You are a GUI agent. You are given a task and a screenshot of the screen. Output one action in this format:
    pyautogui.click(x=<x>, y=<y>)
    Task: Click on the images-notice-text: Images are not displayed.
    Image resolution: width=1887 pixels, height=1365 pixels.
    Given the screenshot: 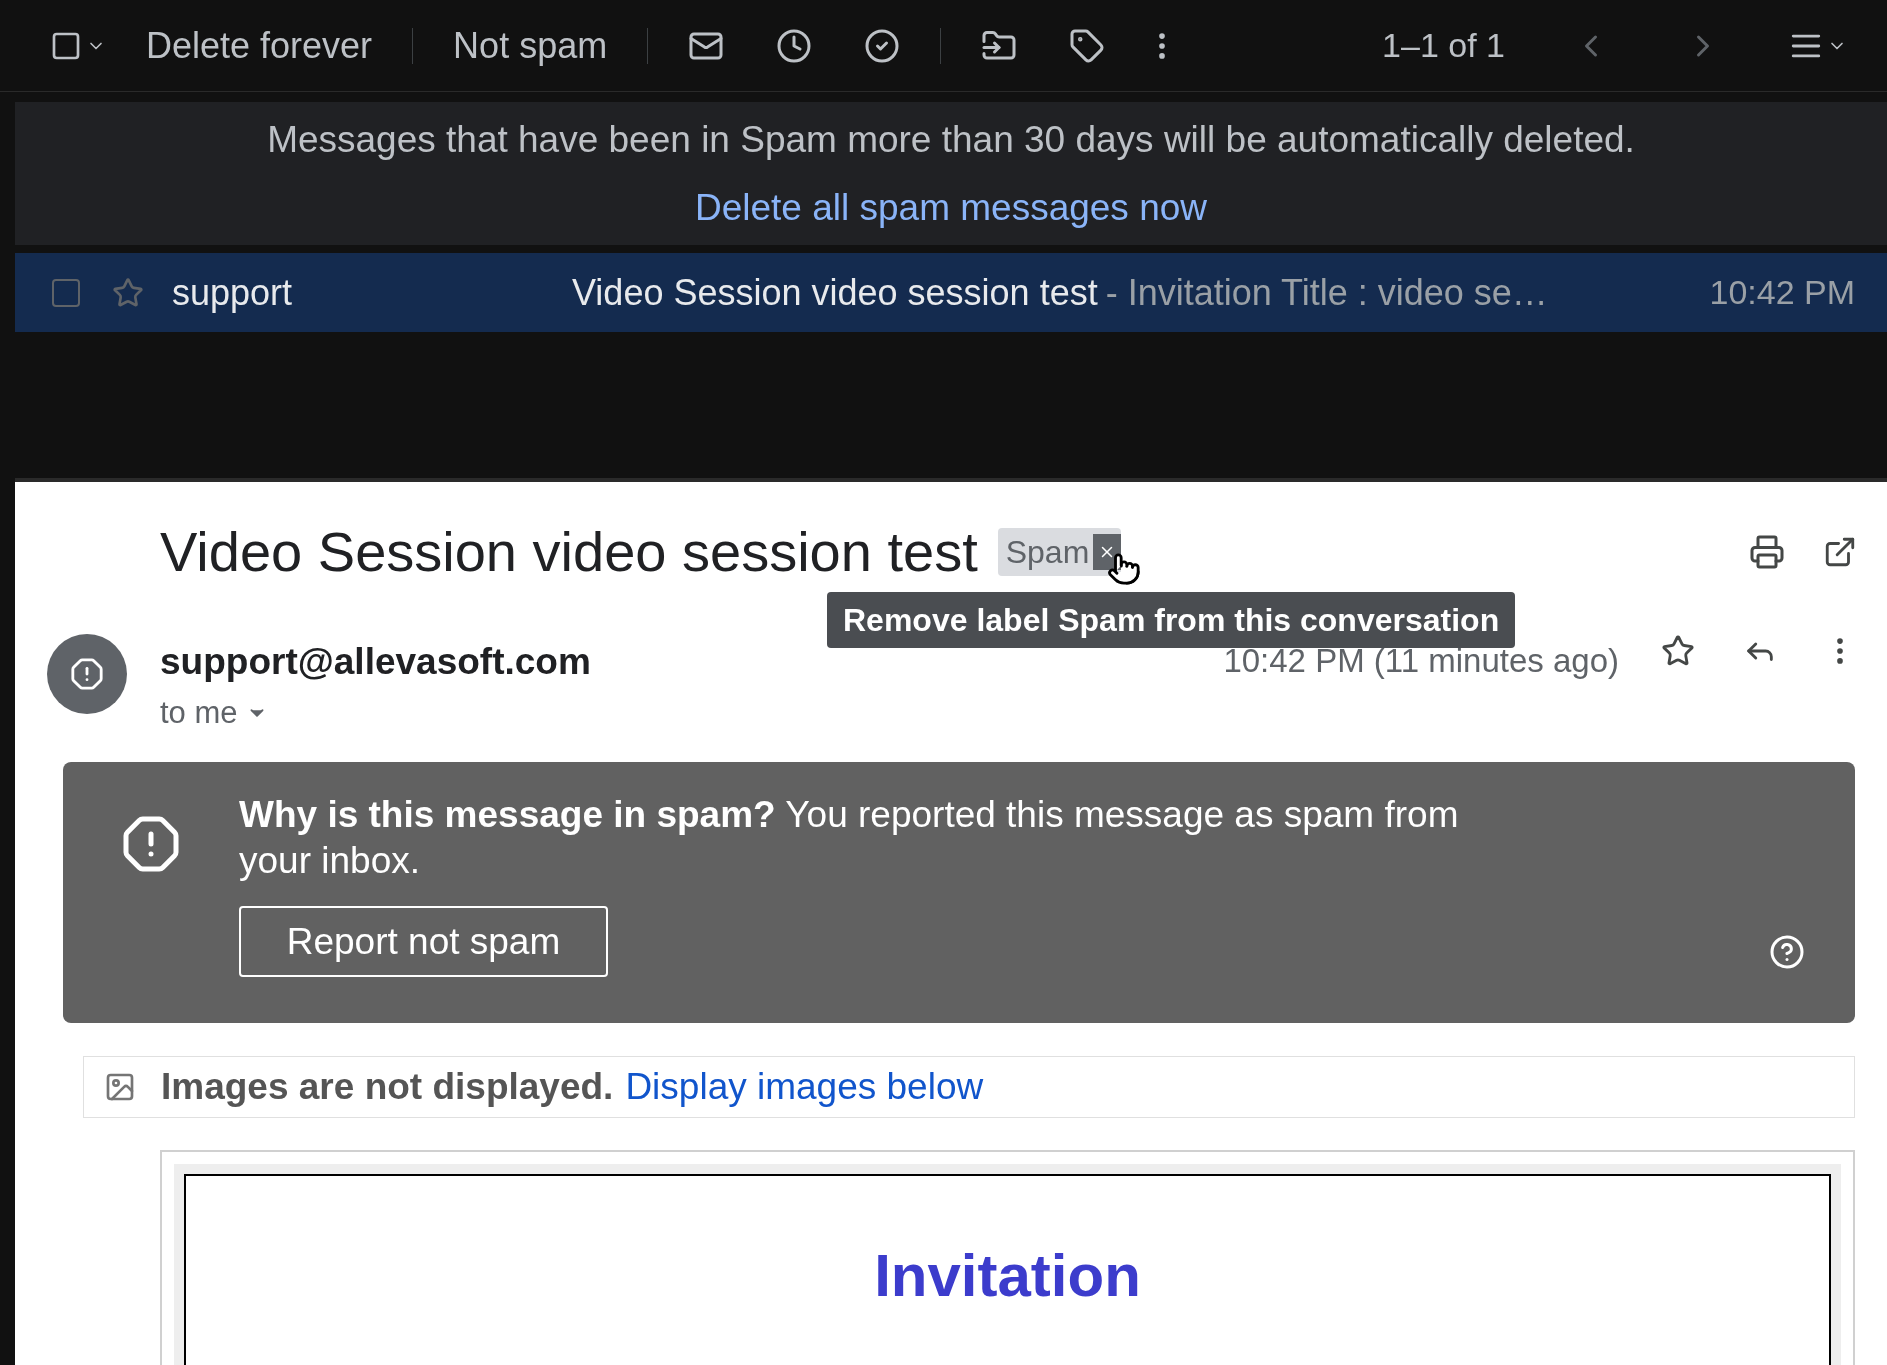 What is the action you would take?
    pyautogui.click(x=387, y=1087)
    